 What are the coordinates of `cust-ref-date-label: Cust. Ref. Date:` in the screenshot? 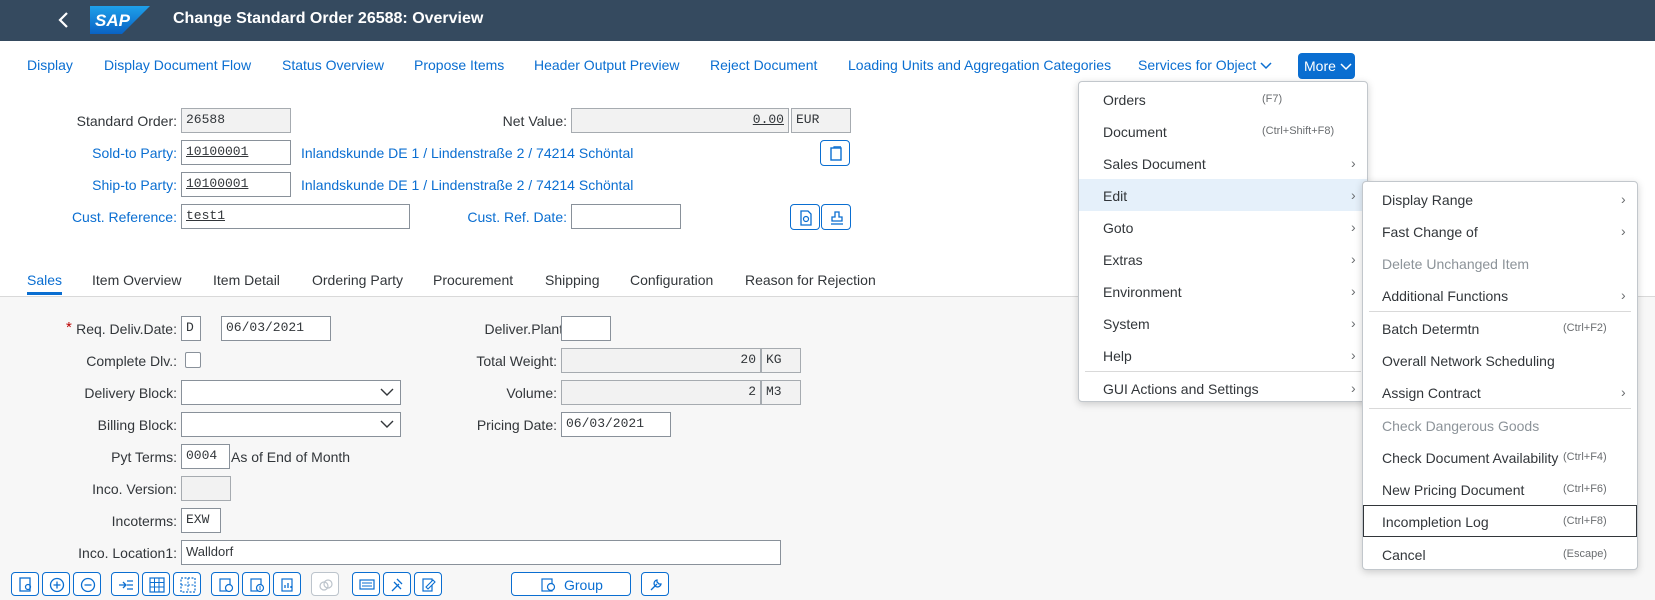 It's located at (508, 217).